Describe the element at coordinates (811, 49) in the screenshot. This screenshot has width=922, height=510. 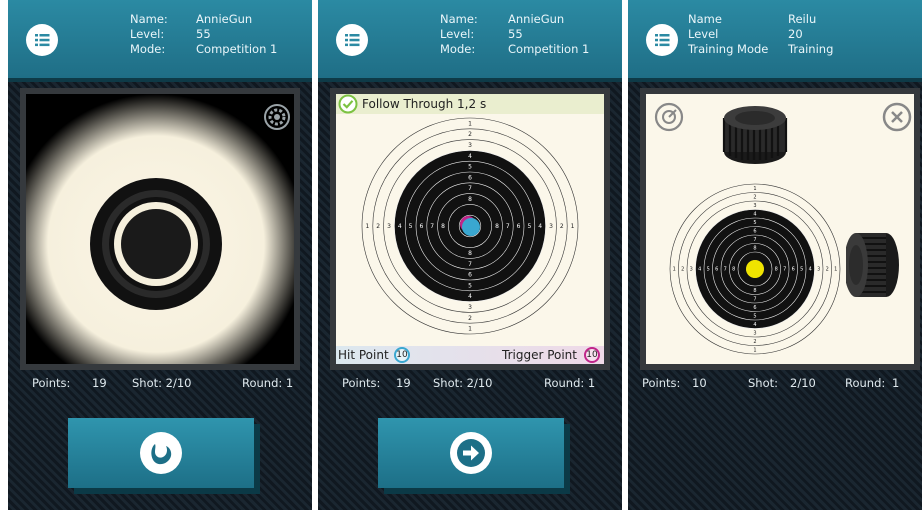
I see `mode-value: Training` at that location.